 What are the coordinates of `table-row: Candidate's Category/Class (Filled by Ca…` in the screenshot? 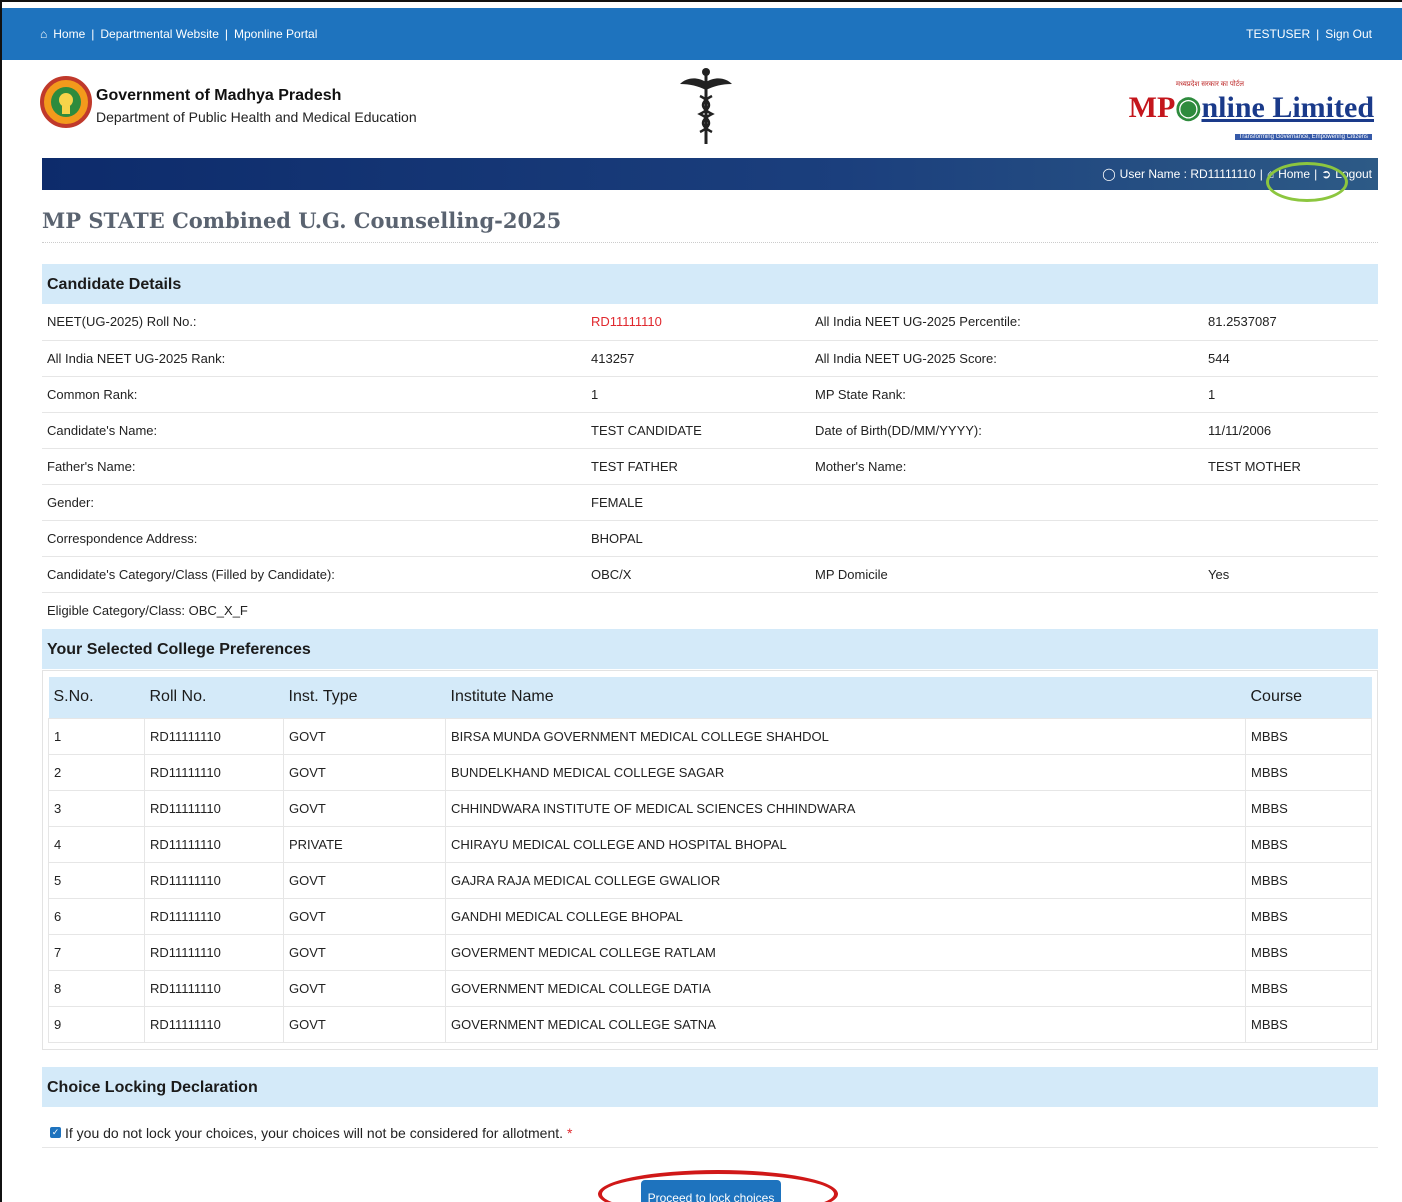 It's located at (710, 574).